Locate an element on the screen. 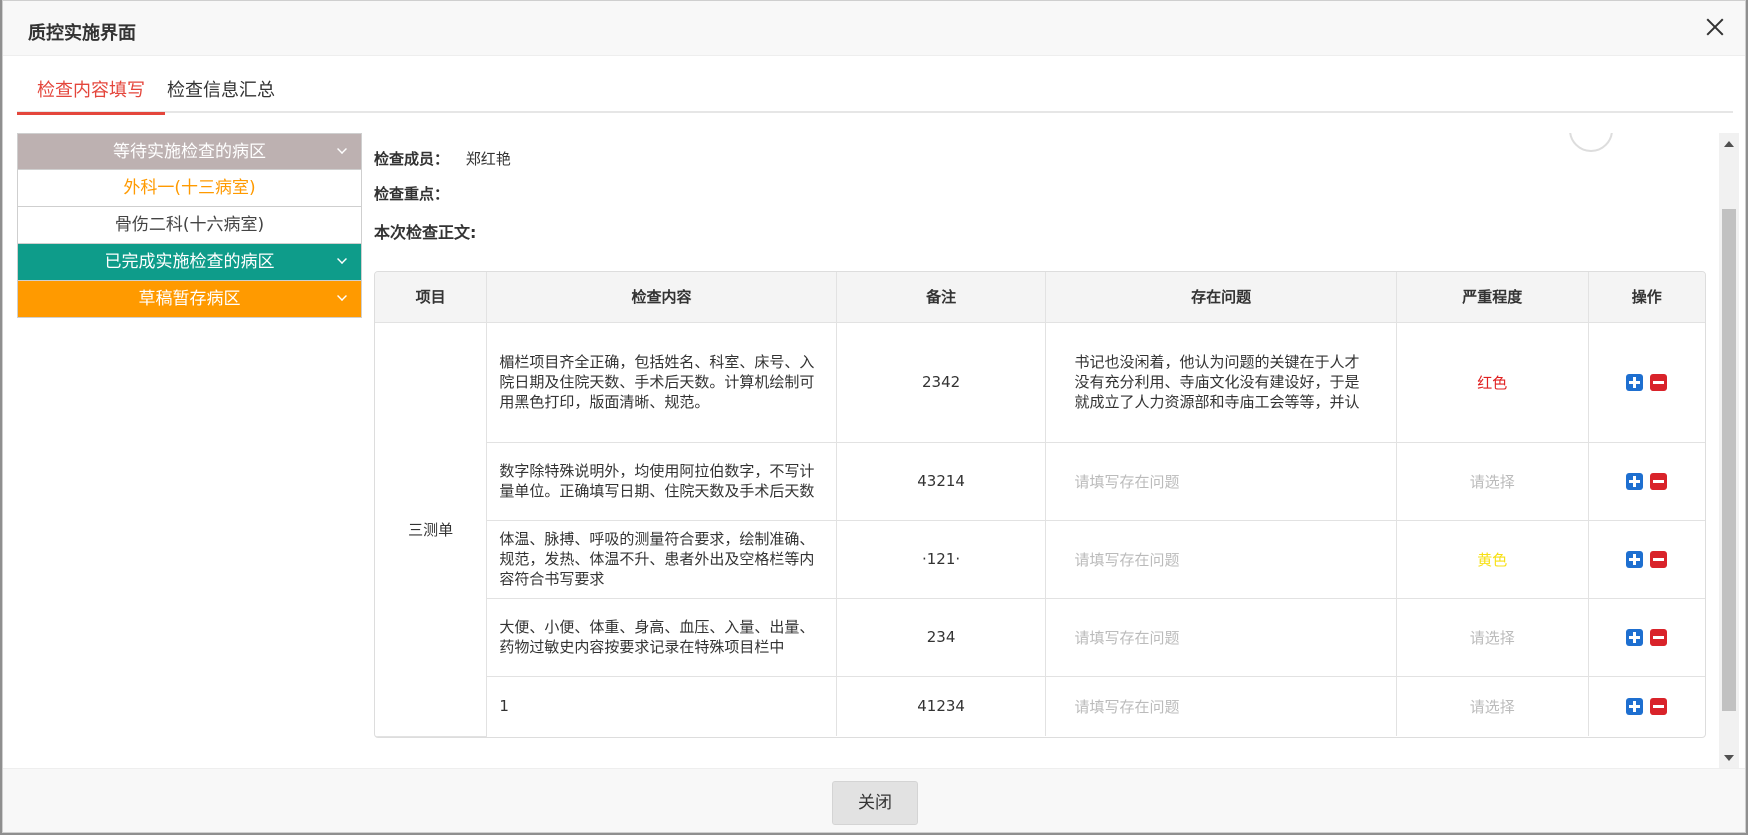 This screenshot has height=835, width=1748. sidebar-group-pending: 等待实施检查的病区 is located at coordinates (189, 151).